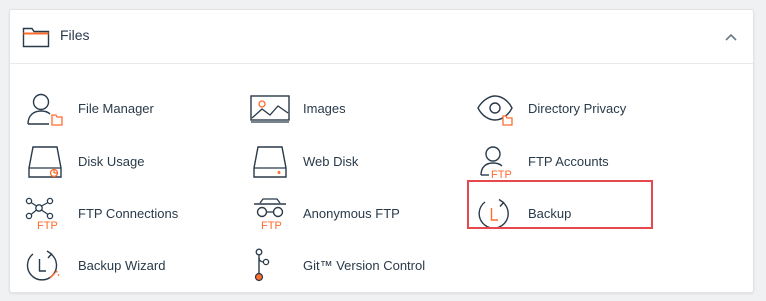  Describe the element at coordinates (731, 37) in the screenshot. I see `chevron-up-icon` at that location.